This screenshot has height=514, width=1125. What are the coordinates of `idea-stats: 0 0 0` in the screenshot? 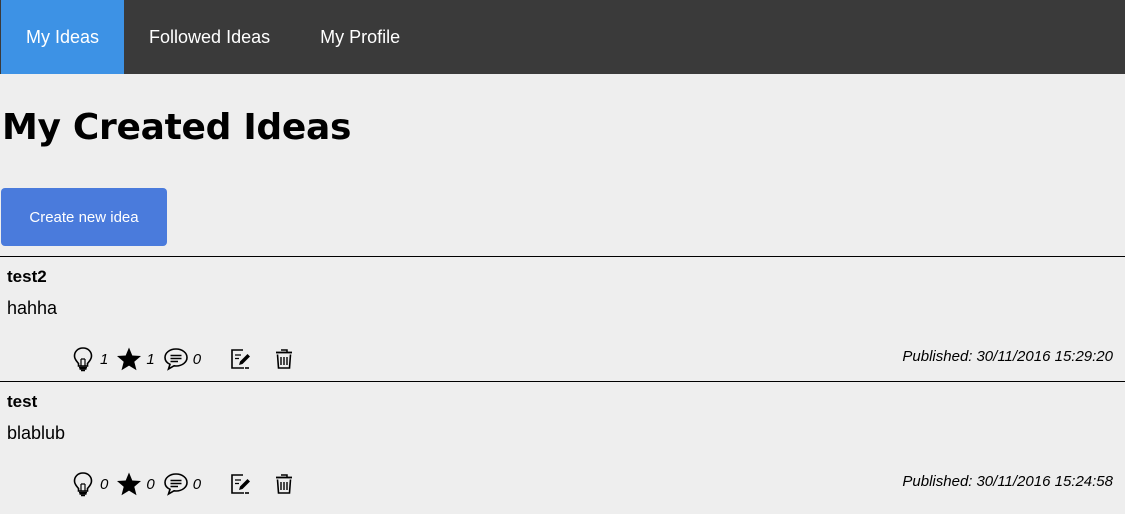 It's located at (183, 484).